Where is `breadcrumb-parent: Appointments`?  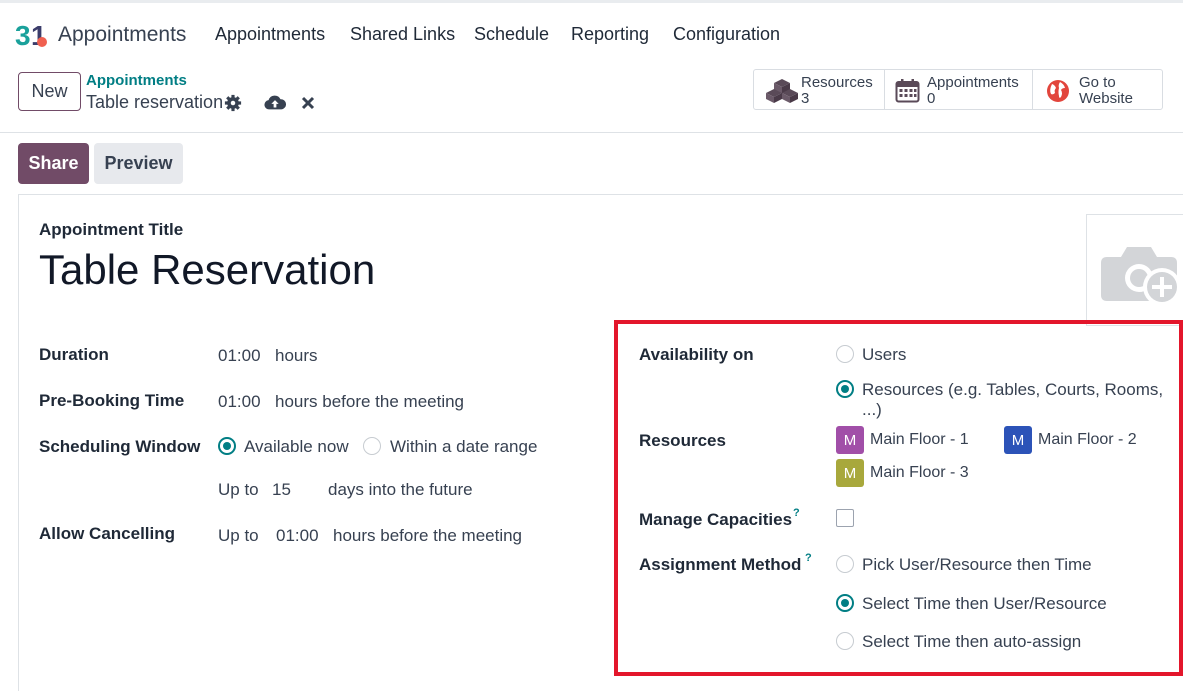
breadcrumb-parent: Appointments is located at coordinates (136, 80).